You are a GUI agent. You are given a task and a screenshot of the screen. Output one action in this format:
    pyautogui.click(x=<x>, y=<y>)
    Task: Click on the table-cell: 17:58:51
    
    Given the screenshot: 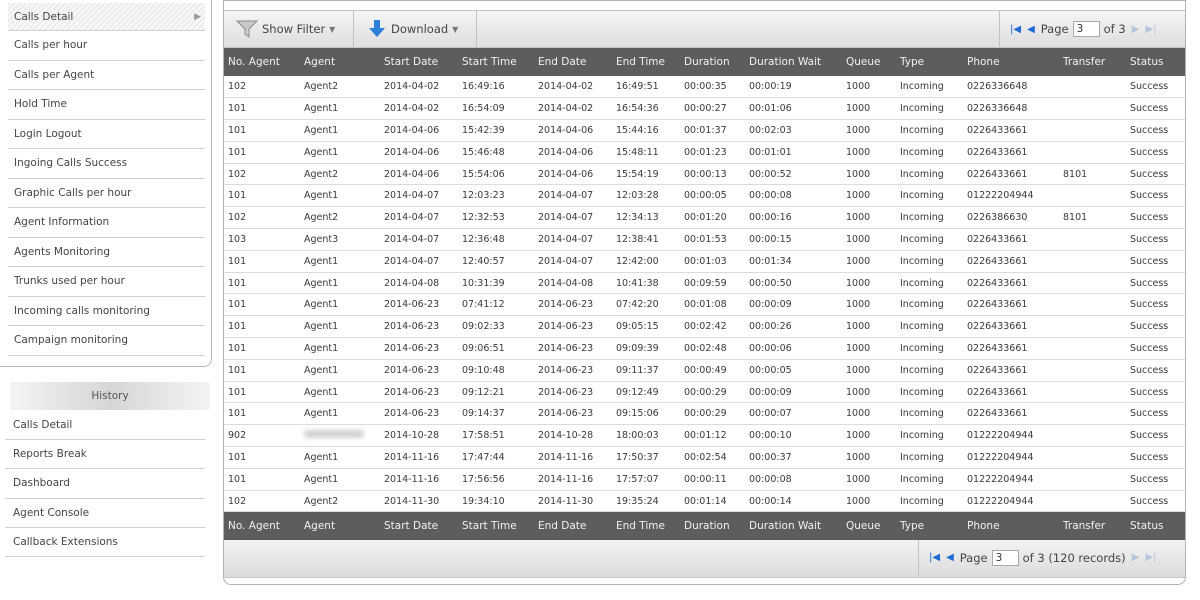 What is the action you would take?
    pyautogui.click(x=496, y=436)
    